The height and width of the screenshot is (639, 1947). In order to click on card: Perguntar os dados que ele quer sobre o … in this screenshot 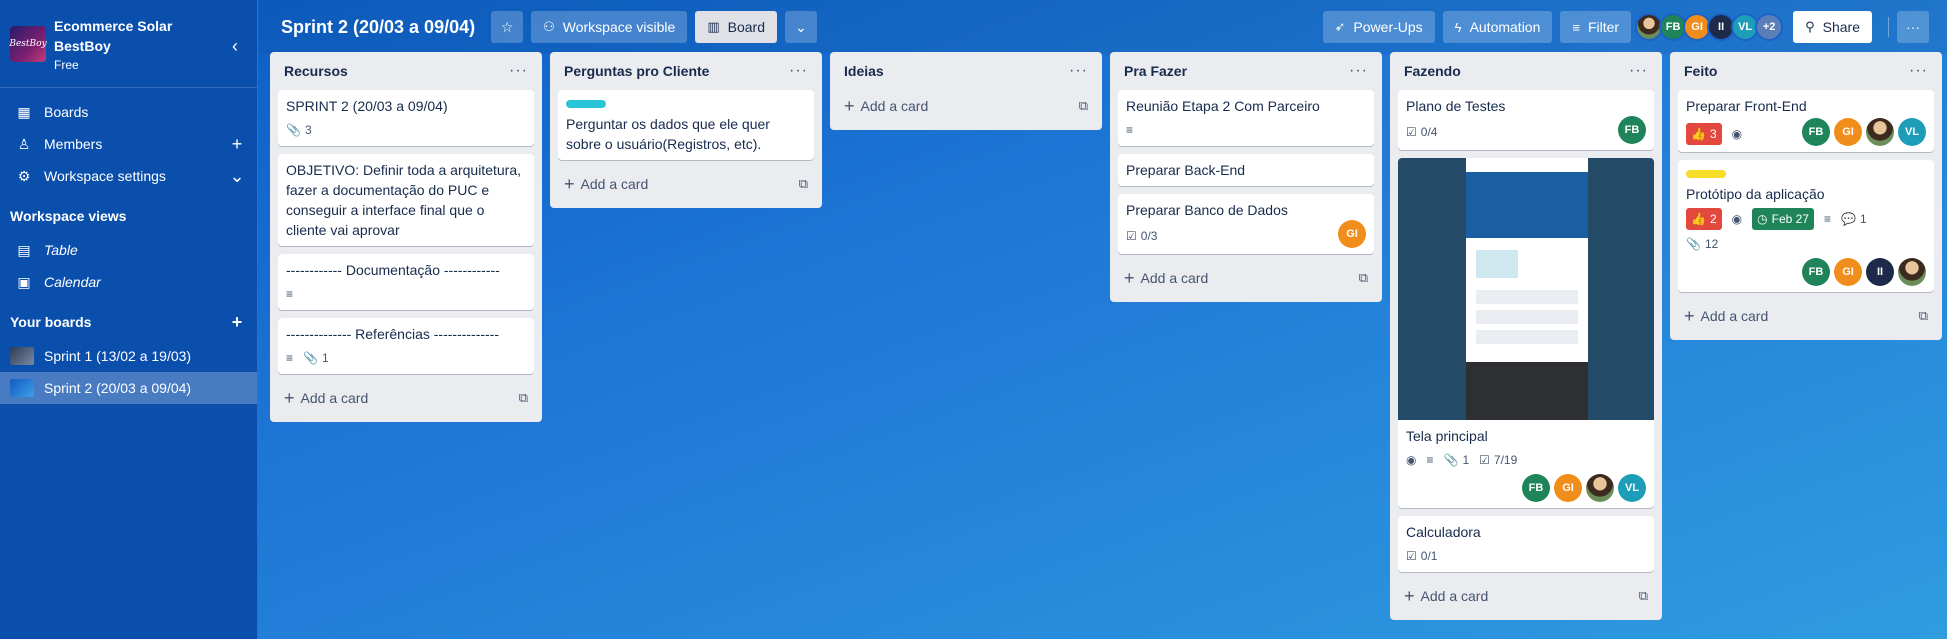, I will do `click(686, 125)`.